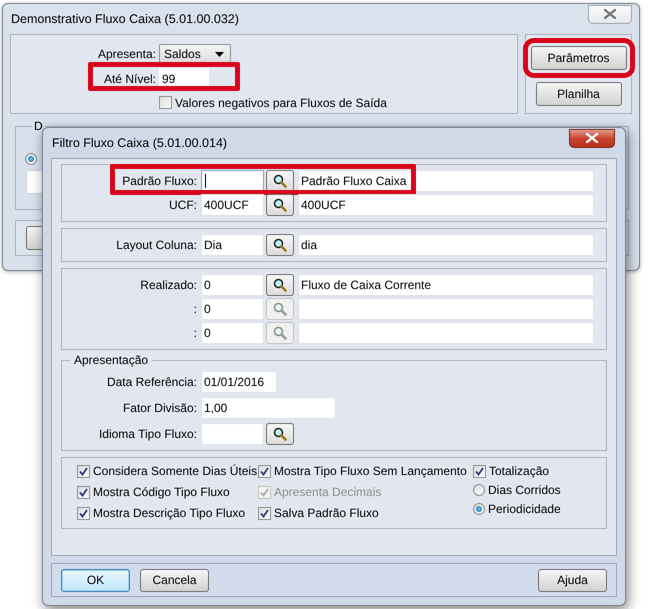 This screenshot has width=659, height=609. What do you see at coordinates (579, 94) in the screenshot?
I see `action-button: Planilha` at bounding box center [579, 94].